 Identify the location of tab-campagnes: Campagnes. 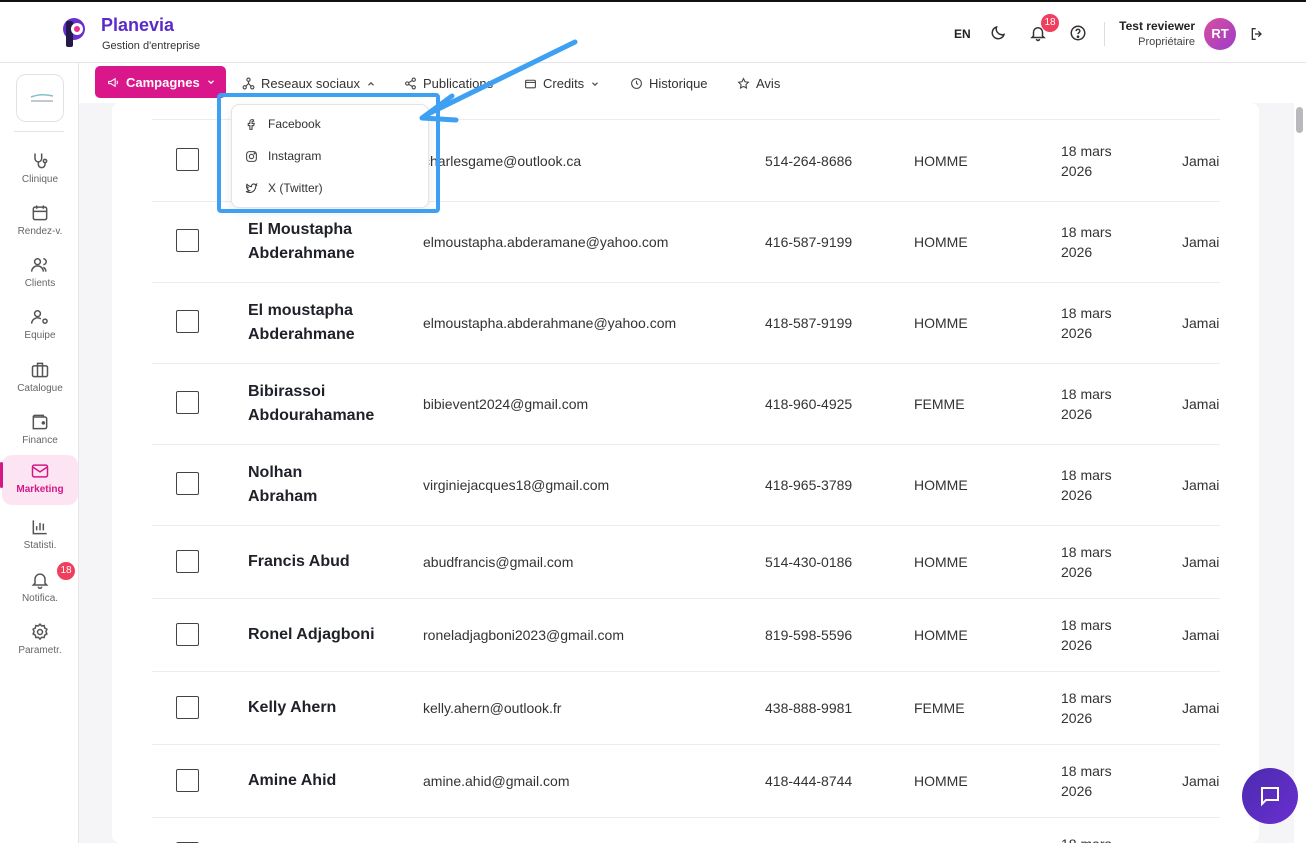
(160, 82).